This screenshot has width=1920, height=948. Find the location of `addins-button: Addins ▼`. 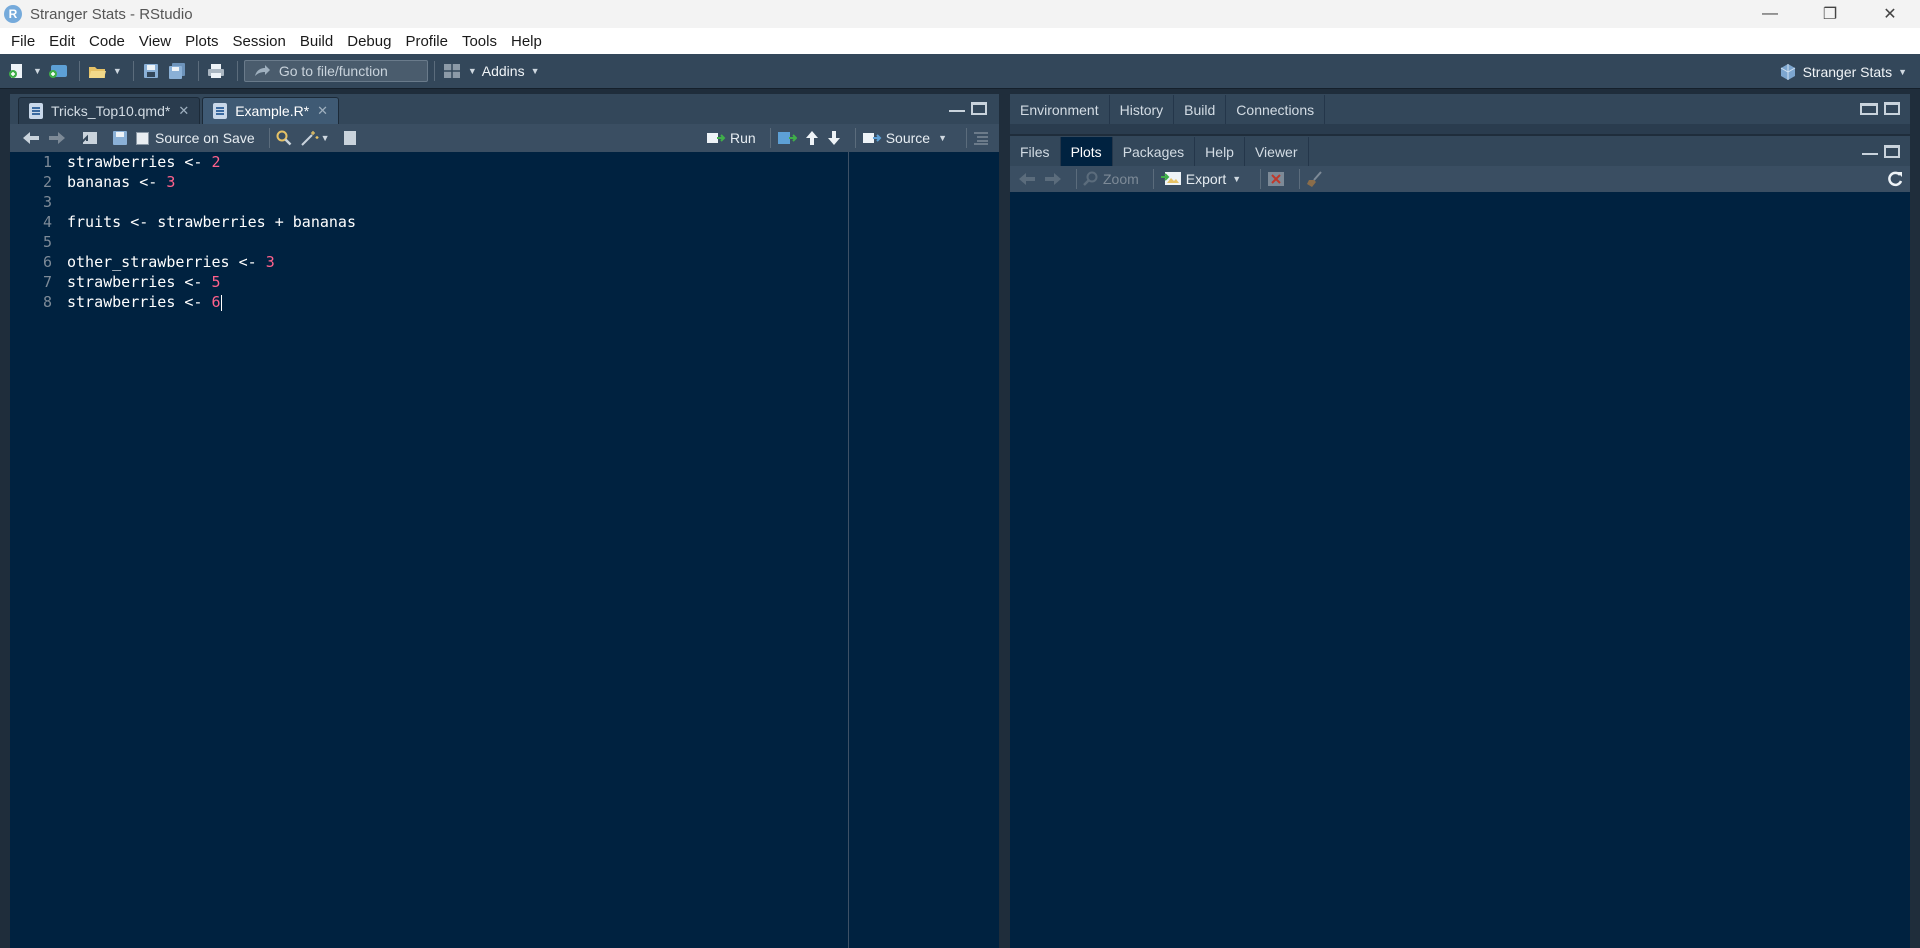

addins-button: Addins ▼ is located at coordinates (513, 71).